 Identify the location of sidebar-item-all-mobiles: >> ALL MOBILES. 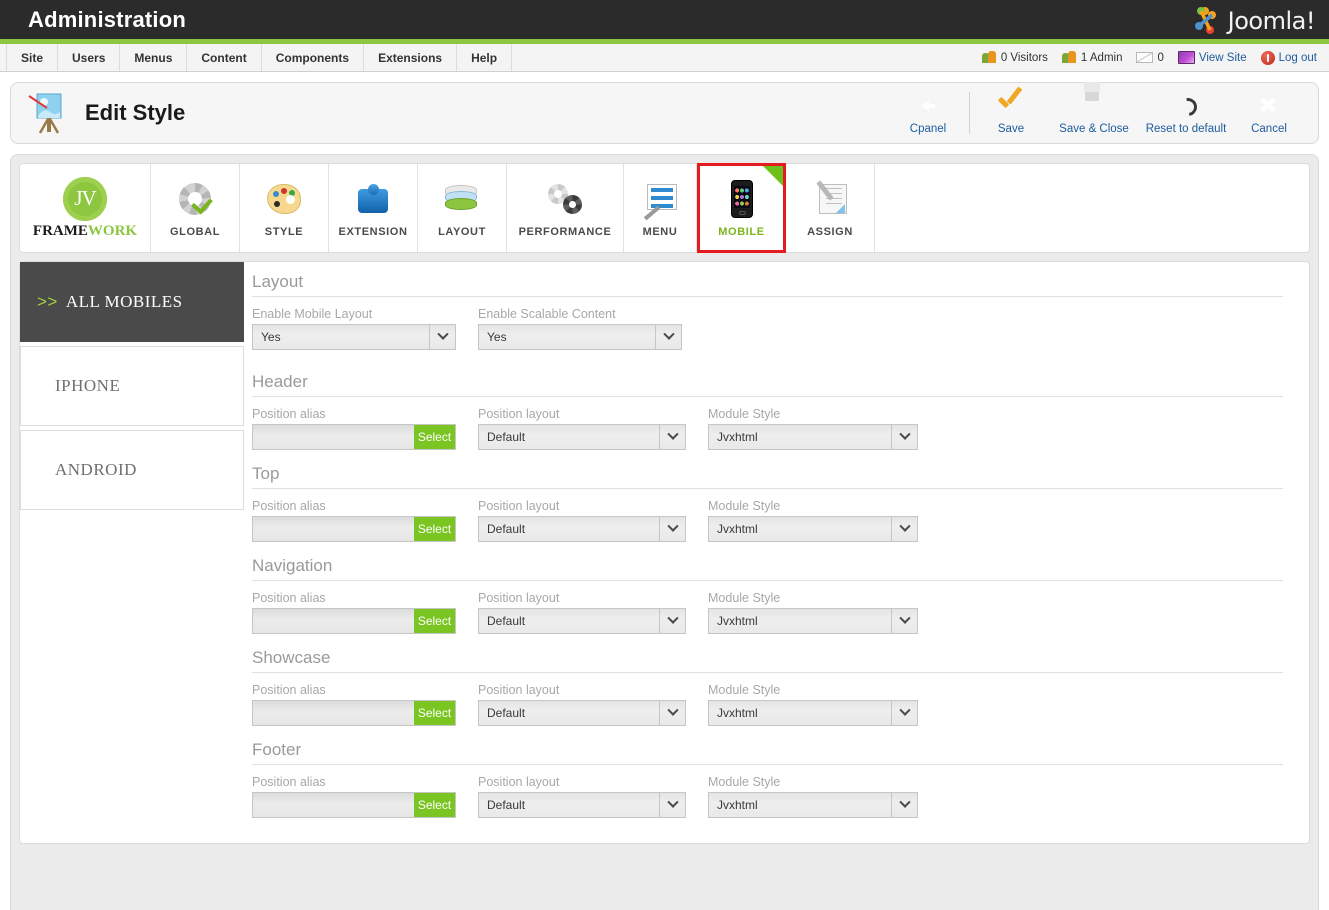
(132, 302).